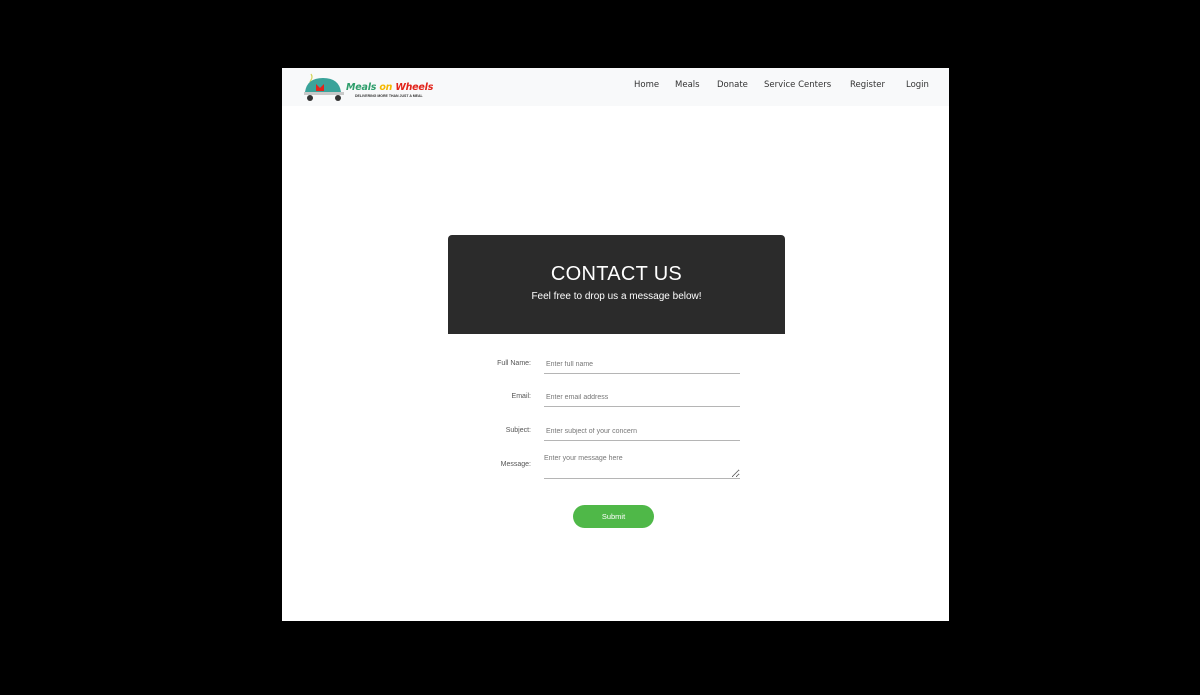  Describe the element at coordinates (642, 398) in the screenshot. I see `email-input` at that location.